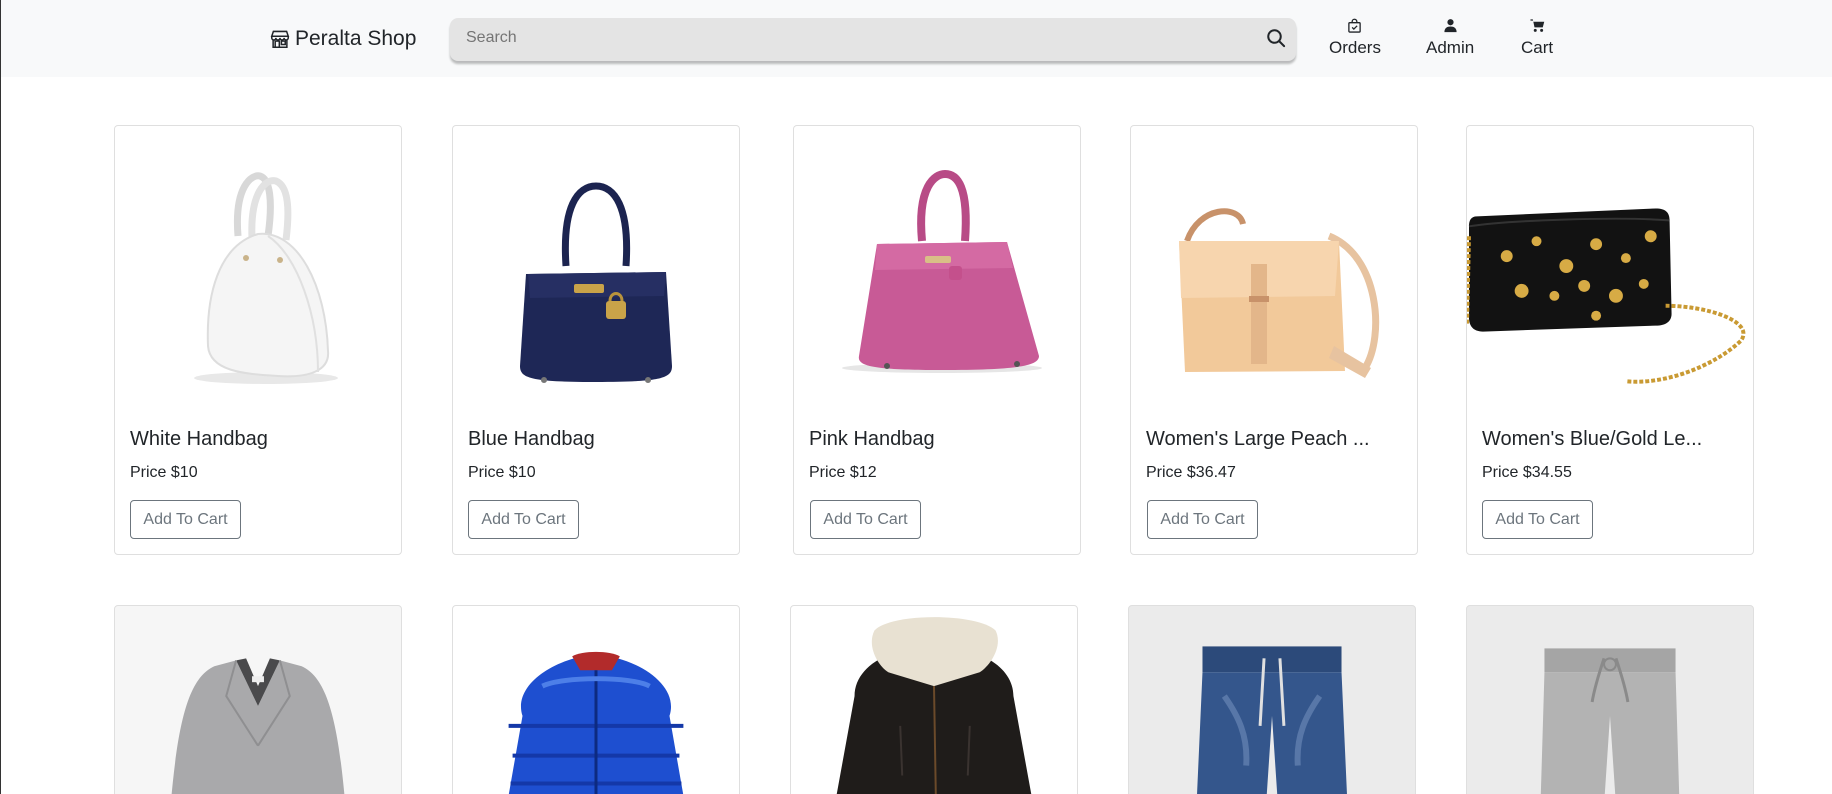 This screenshot has height=794, width=1832. Describe the element at coordinates (1355, 47) in the screenshot. I see `nav-orders-label: Orders` at that location.